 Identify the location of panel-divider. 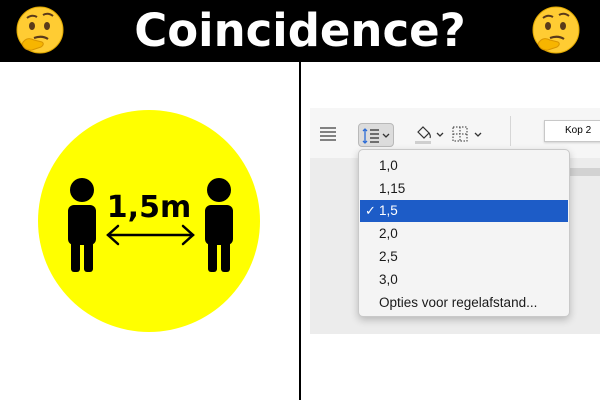
(300, 231).